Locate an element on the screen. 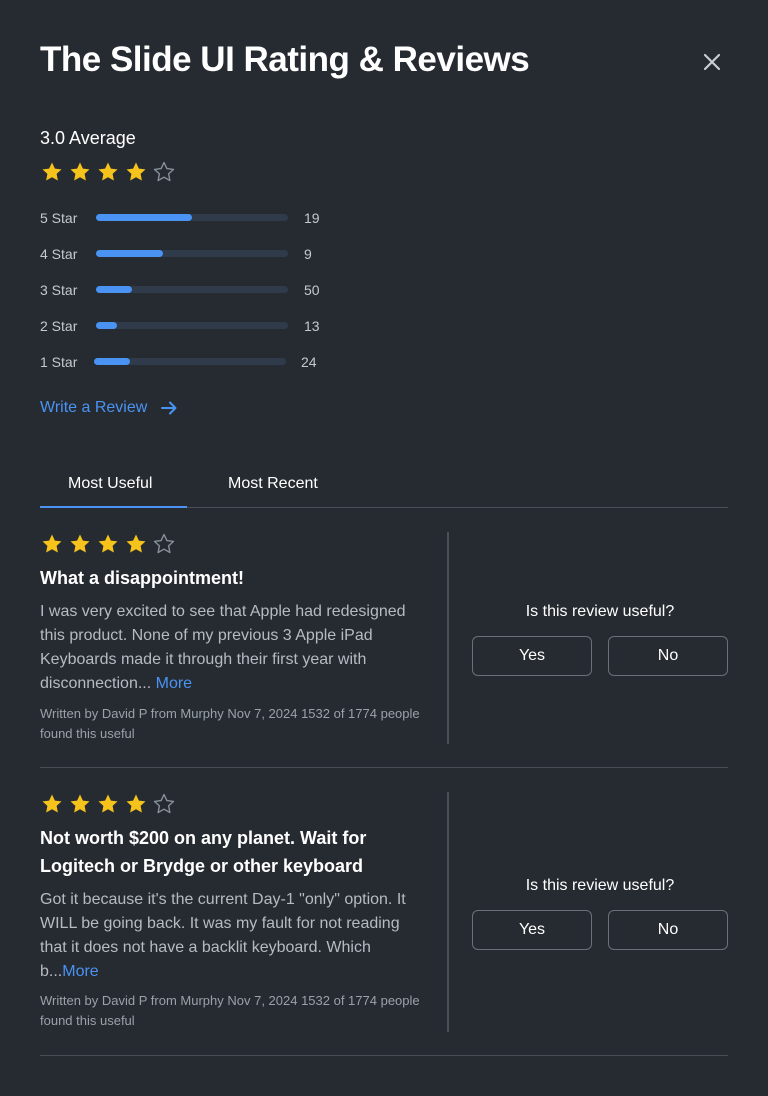 The width and height of the screenshot is (768, 1096). write-review-label: Write a Review is located at coordinates (94, 407).